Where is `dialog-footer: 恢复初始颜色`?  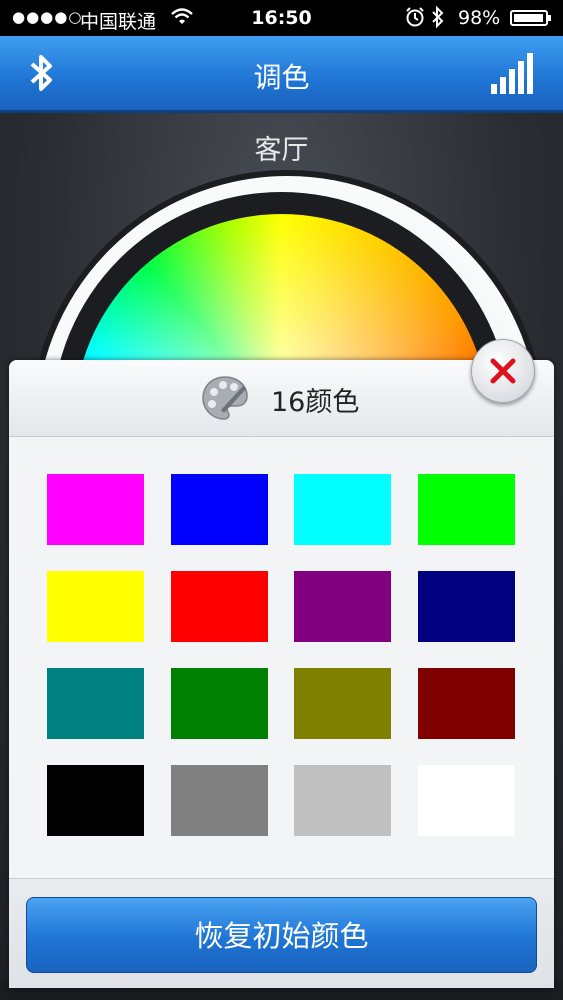
dialog-footer: 恢复初始颜色 is located at coordinates (281, 933).